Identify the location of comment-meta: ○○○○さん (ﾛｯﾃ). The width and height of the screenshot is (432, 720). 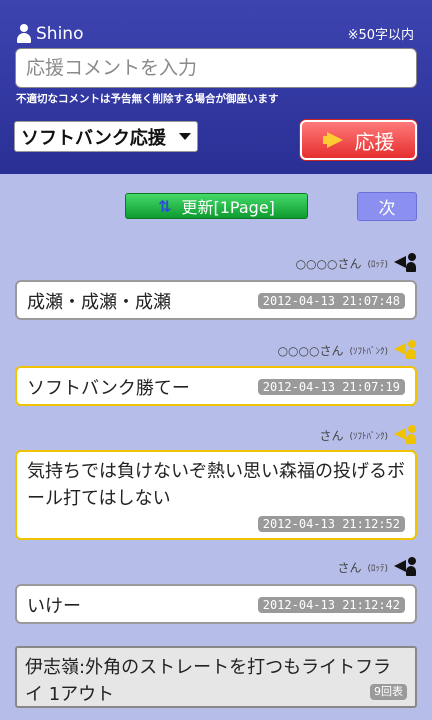
(356, 263).